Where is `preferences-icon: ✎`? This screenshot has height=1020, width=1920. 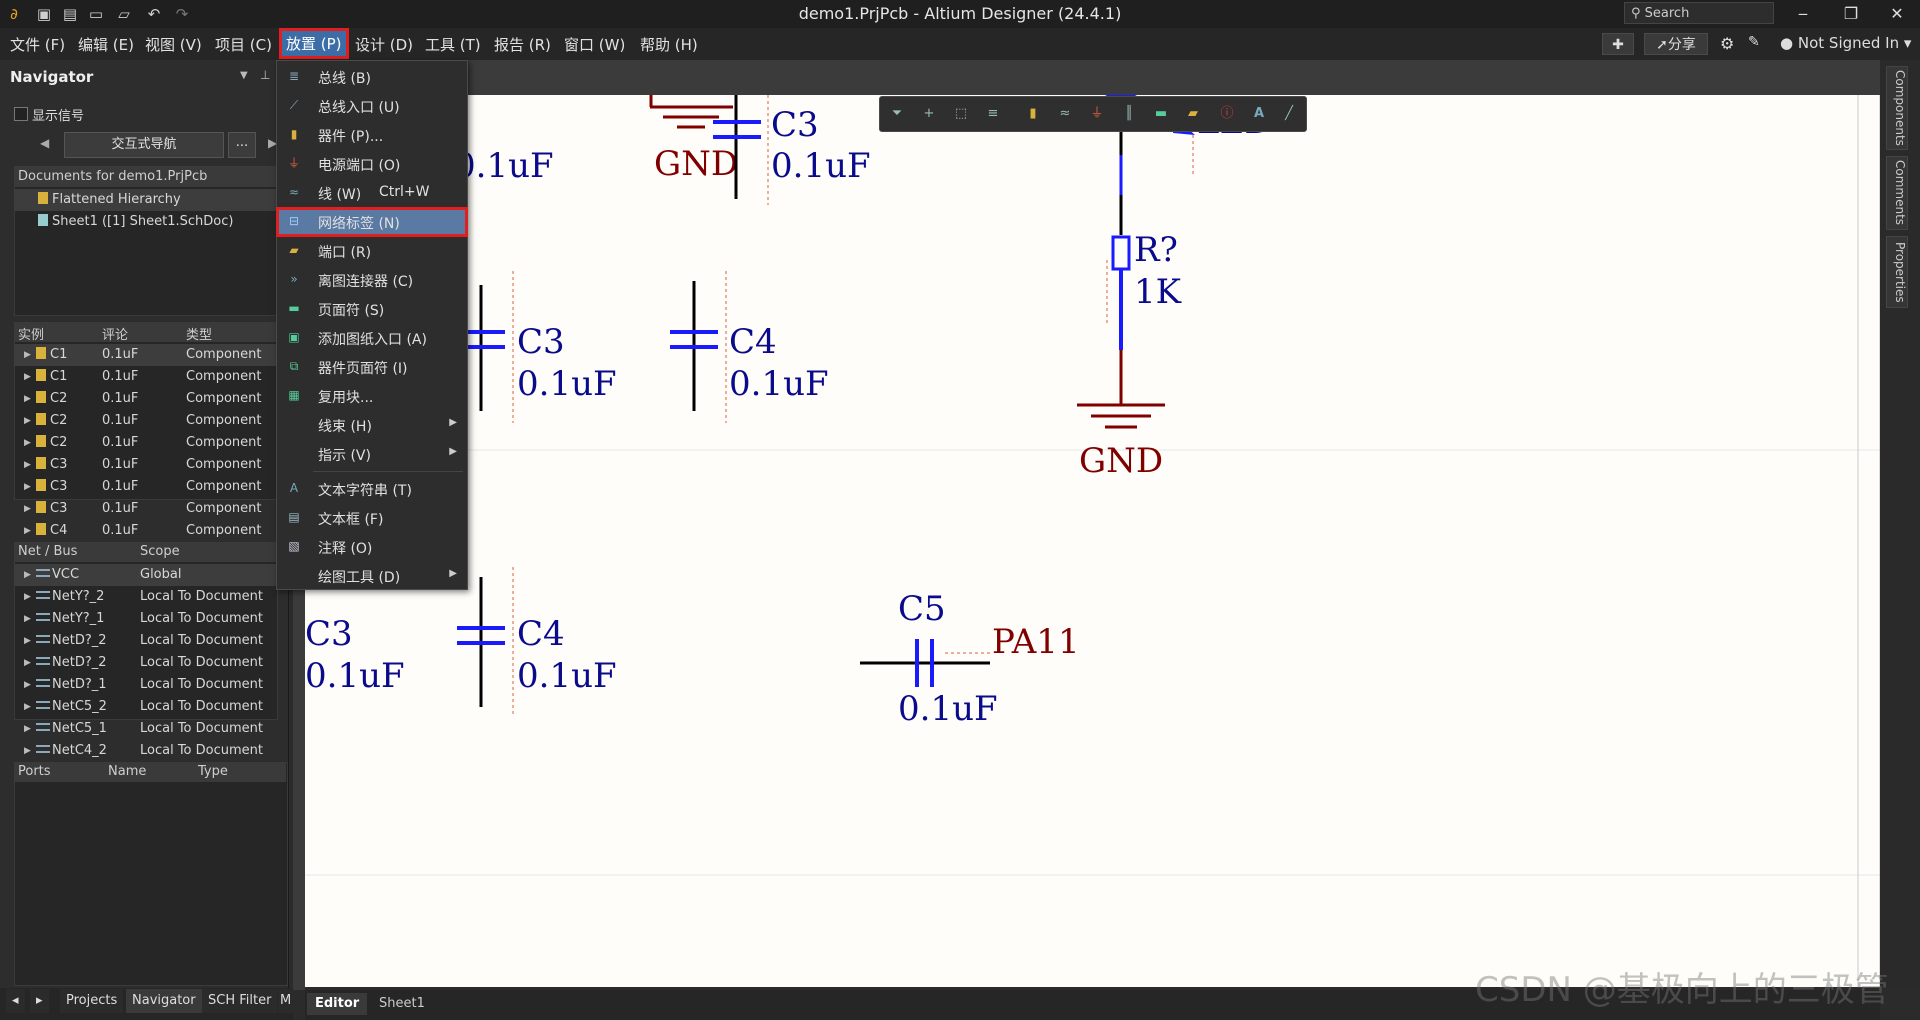 preferences-icon: ✎ is located at coordinates (1754, 42).